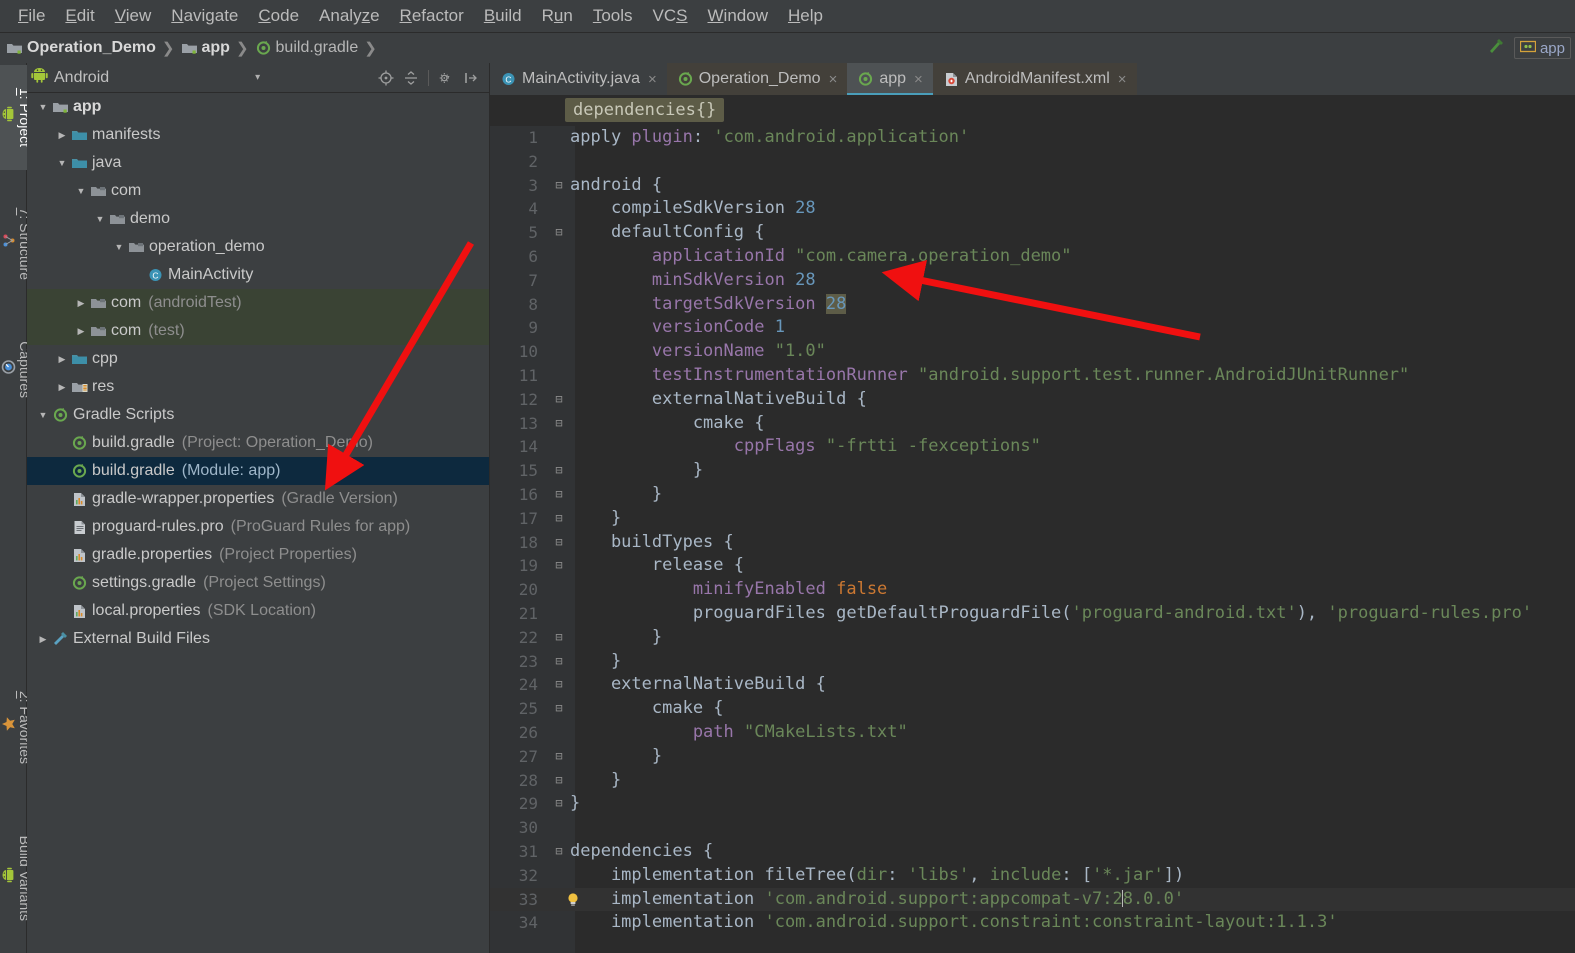 The height and width of the screenshot is (953, 1575). I want to click on editor-tab-mainactivity-java: C MainActivity.java ×, so click(578, 79).